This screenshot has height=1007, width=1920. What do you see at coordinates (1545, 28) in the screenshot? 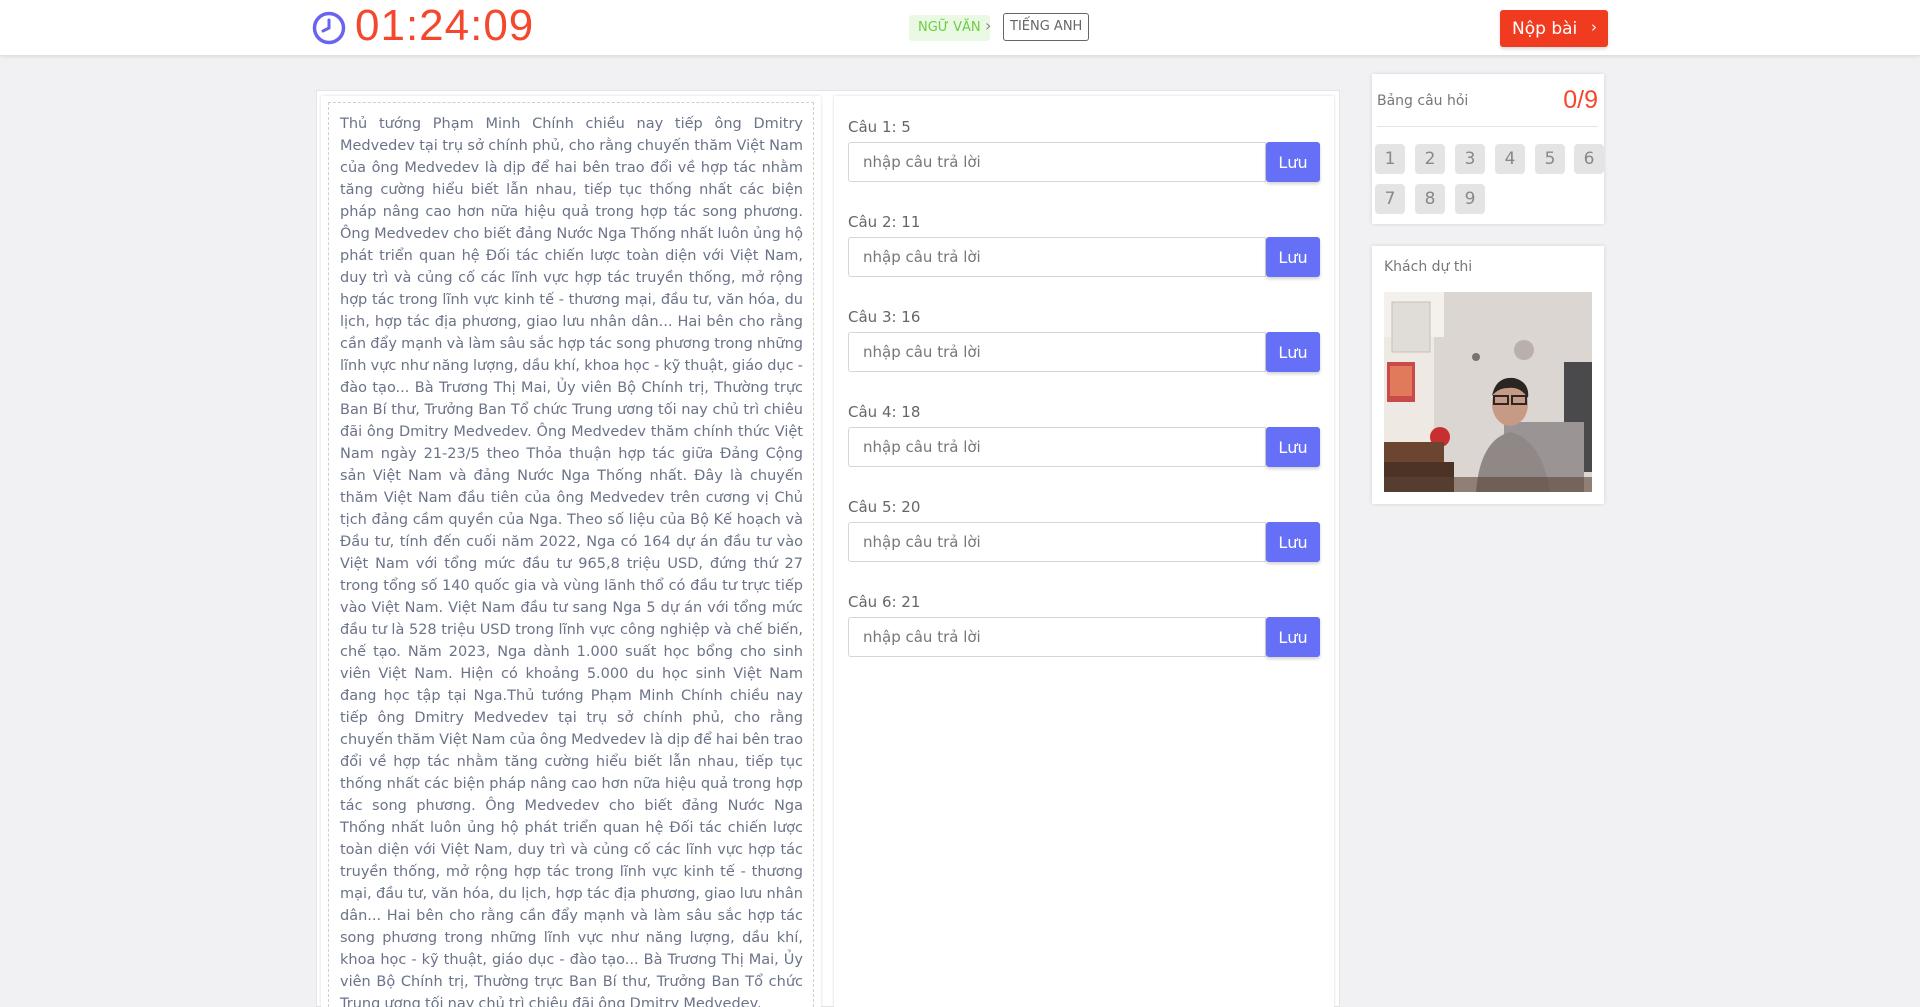
I see `submit-exam-label: Nộp bài` at bounding box center [1545, 28].